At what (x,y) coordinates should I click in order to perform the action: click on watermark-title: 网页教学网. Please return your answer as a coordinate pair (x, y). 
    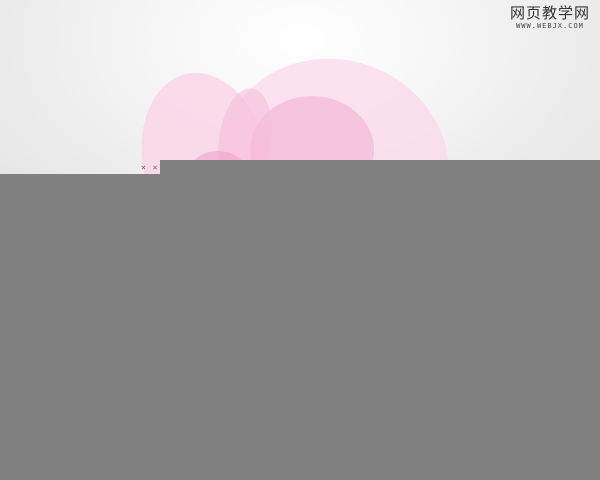
    Looking at the image, I should click on (549, 13).